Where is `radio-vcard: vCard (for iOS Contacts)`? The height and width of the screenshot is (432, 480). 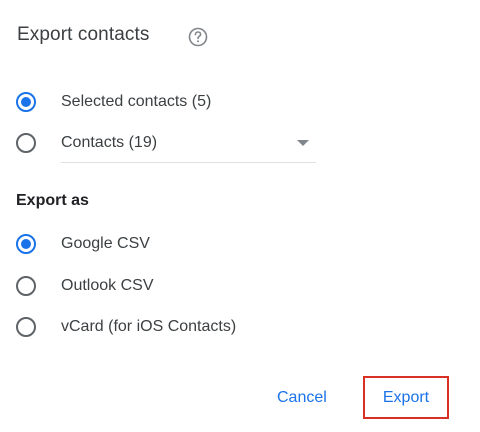
radio-vcard: vCard (for iOS Contacts) is located at coordinates (126, 327).